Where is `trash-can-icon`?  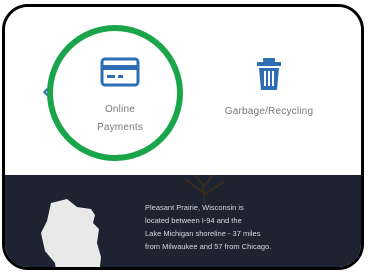
trash-can-icon is located at coordinates (269, 74).